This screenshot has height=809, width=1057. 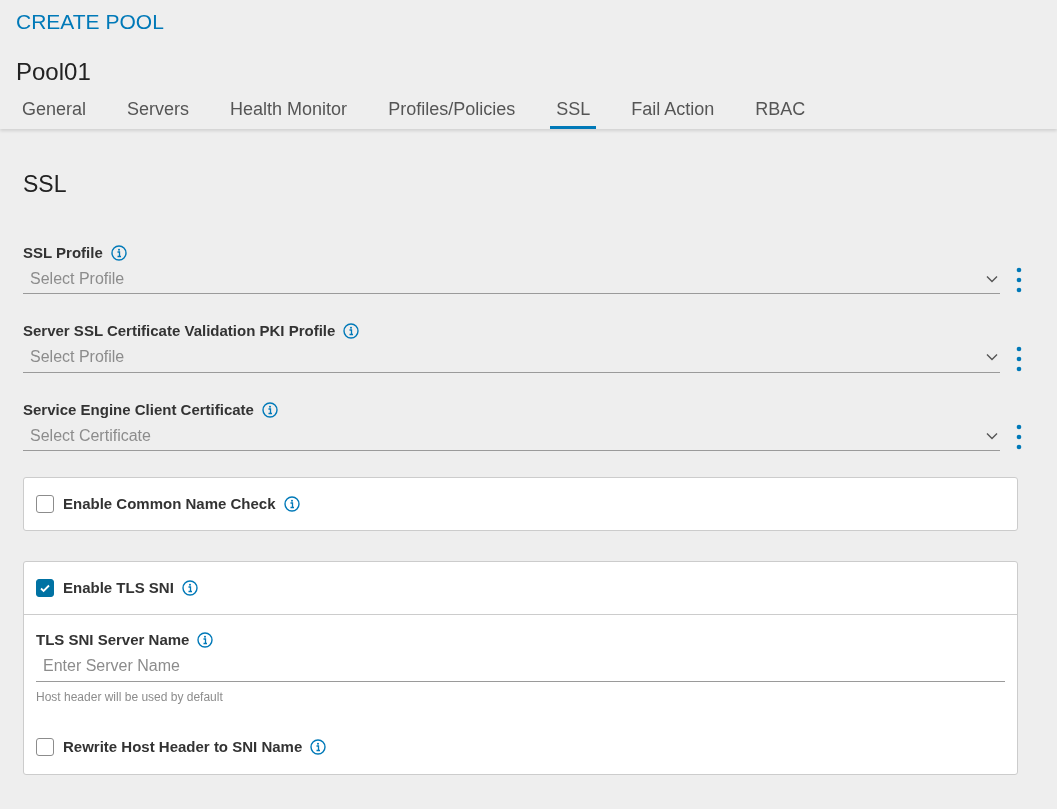 What do you see at coordinates (113, 640) in the screenshot?
I see `field-label: TLS SNI Server Name` at bounding box center [113, 640].